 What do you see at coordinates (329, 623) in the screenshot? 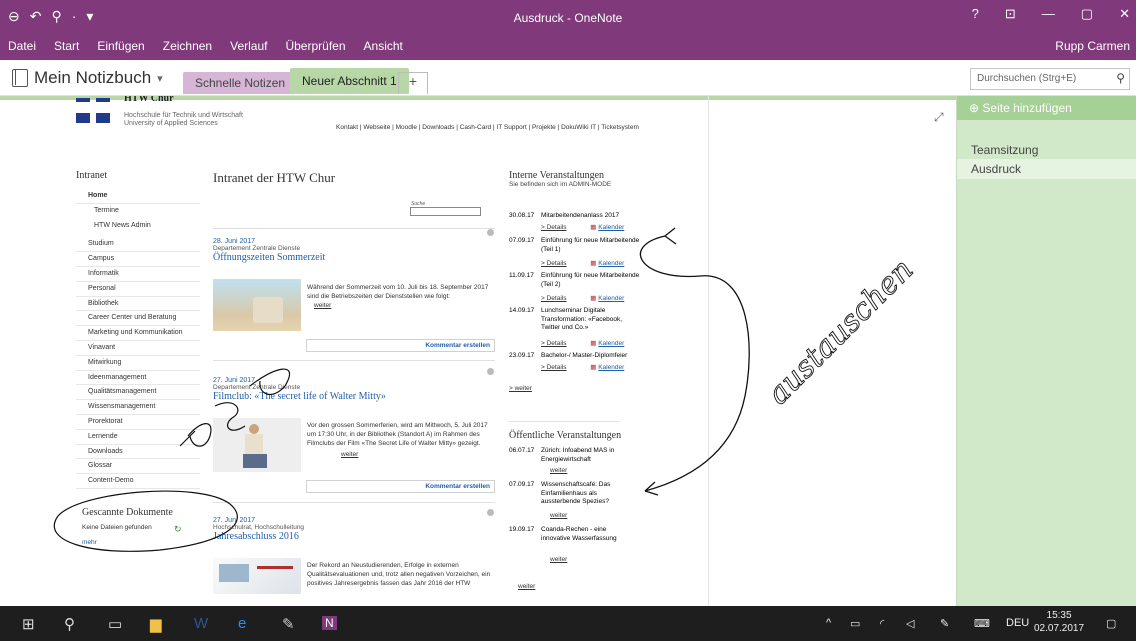
I see `onenote-taskbar-icon: N` at bounding box center [329, 623].